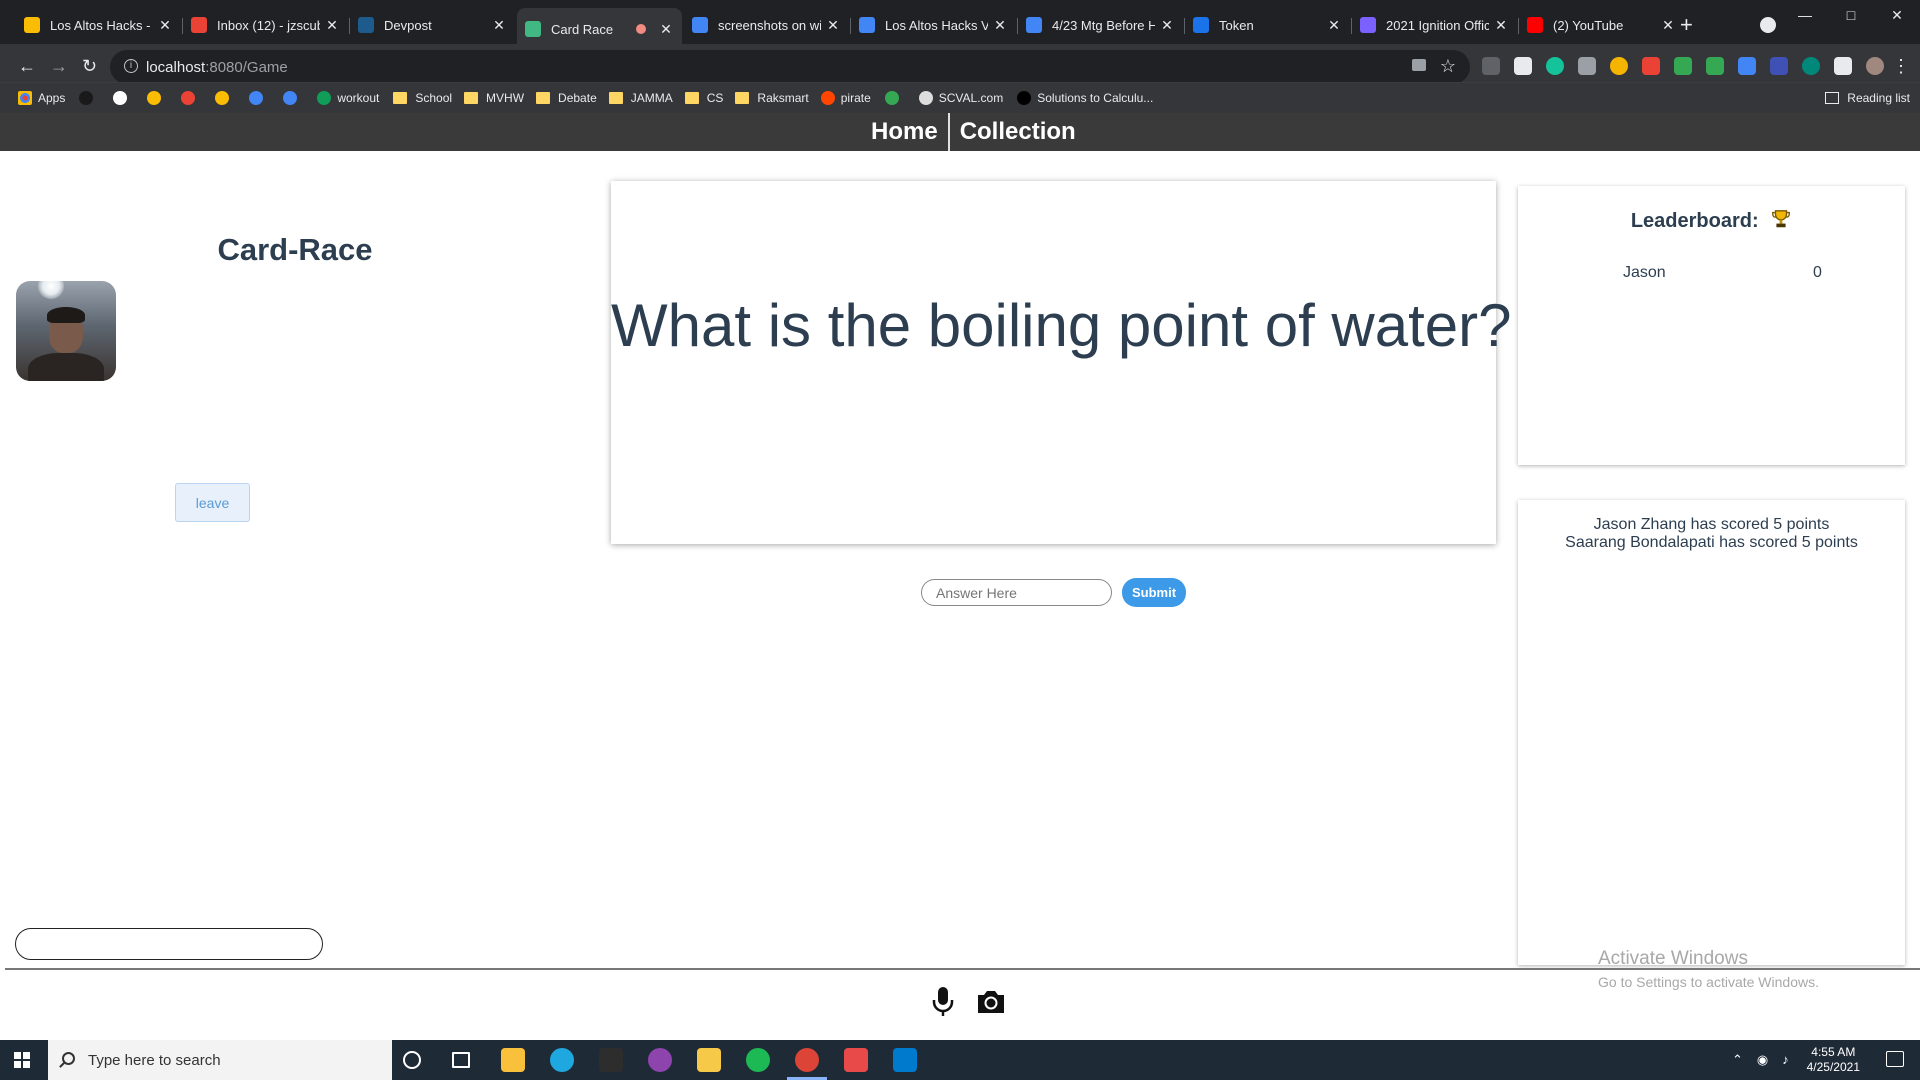  What do you see at coordinates (758, 1060) in the screenshot?
I see `spotify-icon` at bounding box center [758, 1060].